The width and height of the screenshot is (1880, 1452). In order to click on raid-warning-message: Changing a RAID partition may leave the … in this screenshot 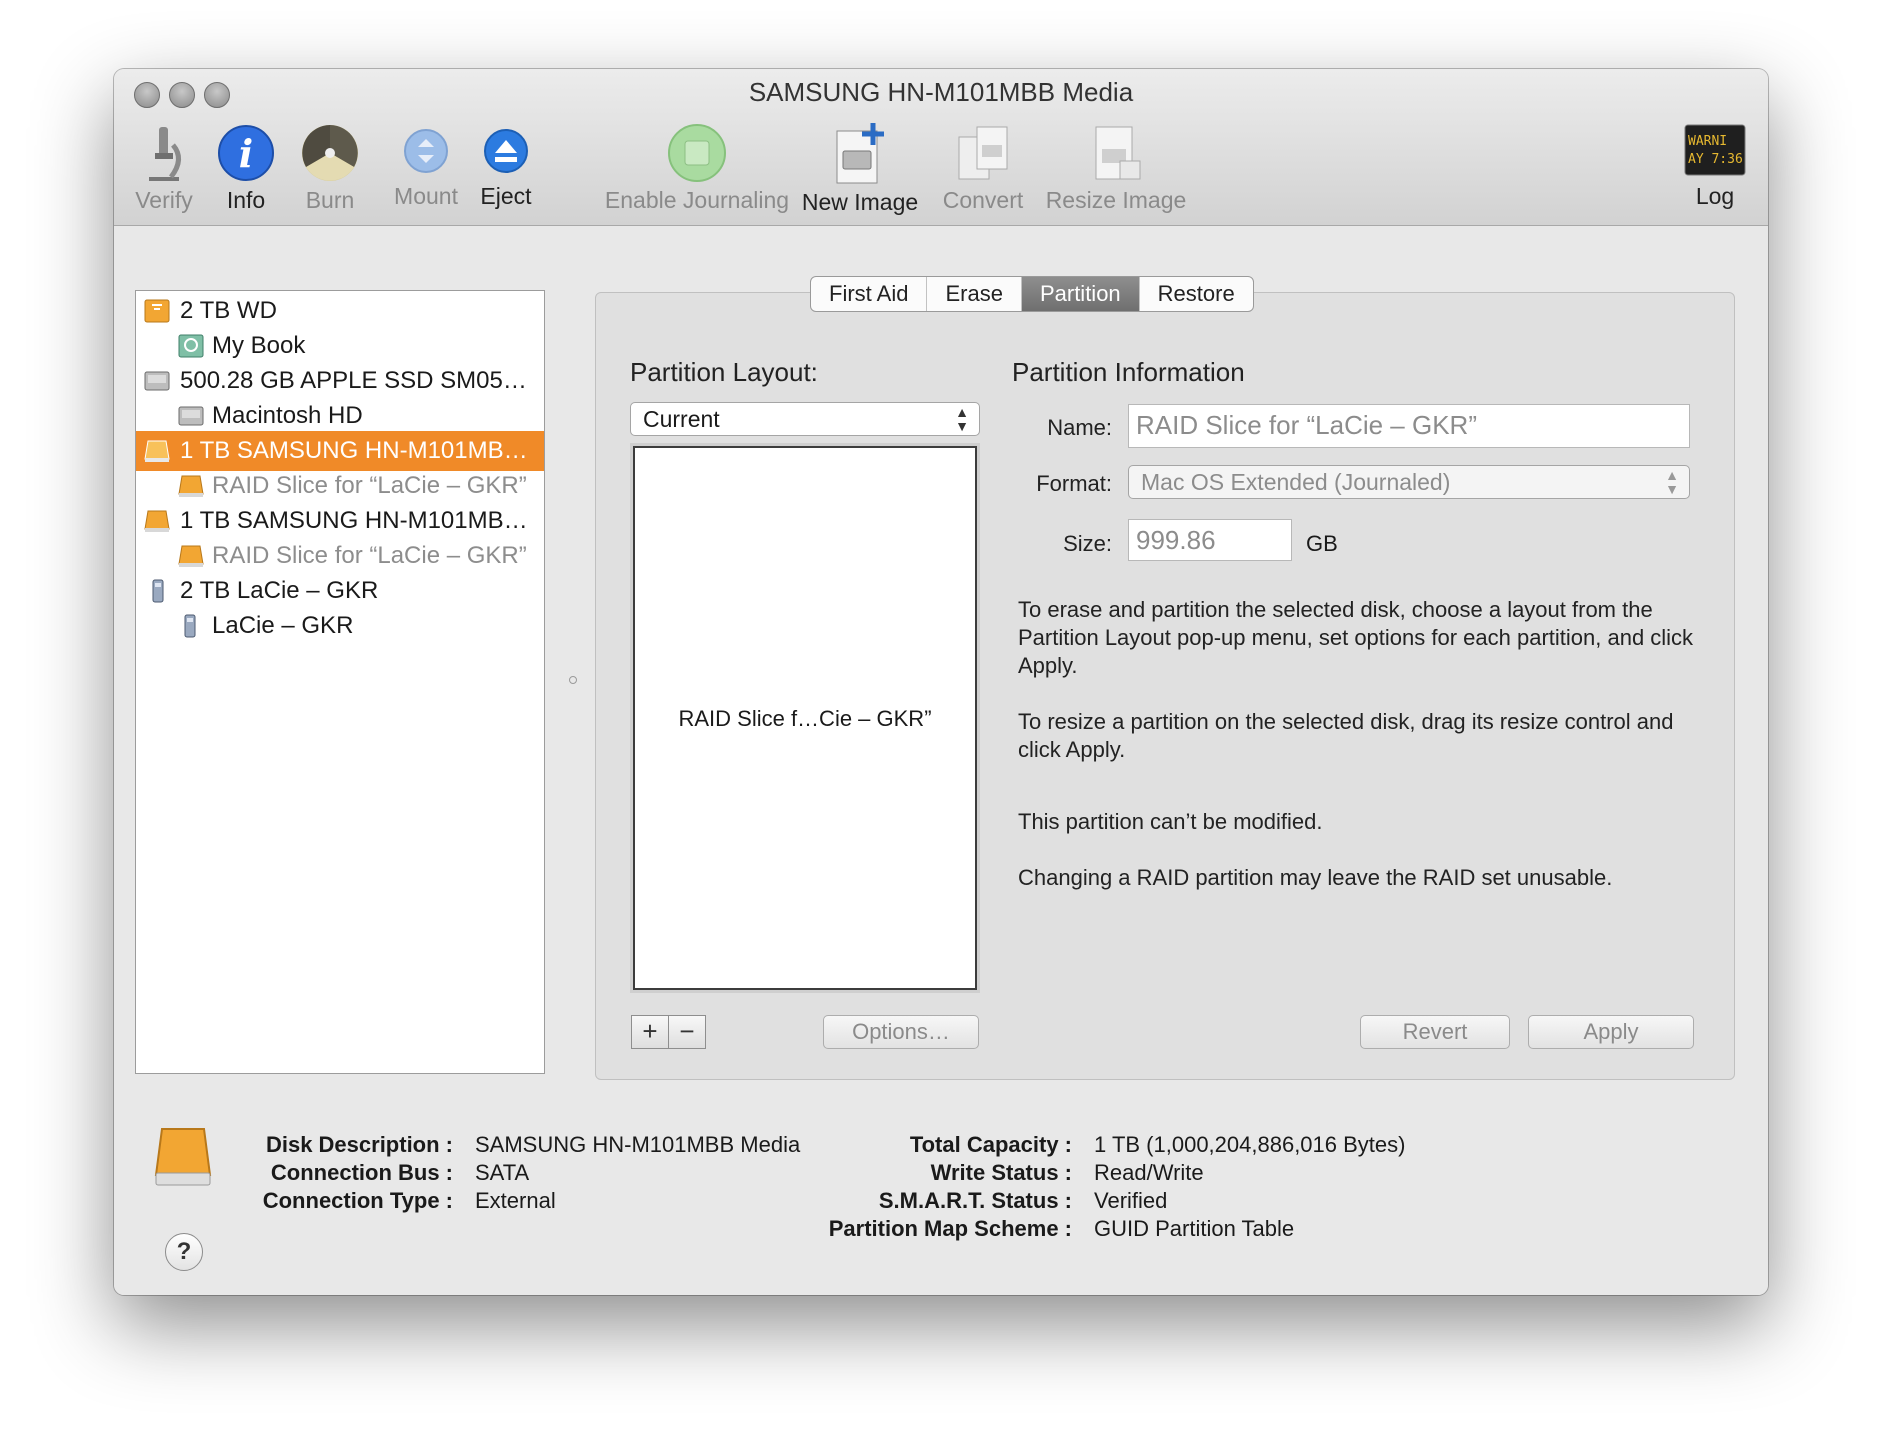, I will do `click(1315, 877)`.